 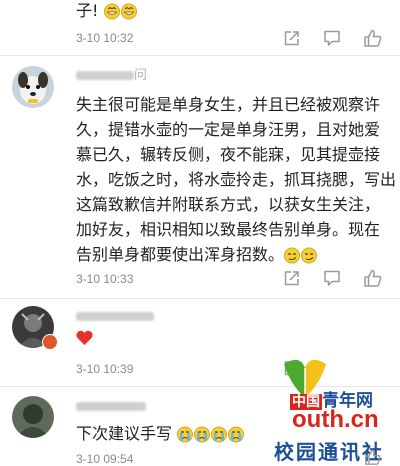 I want to click on comment-3-text, so click(x=84, y=340).